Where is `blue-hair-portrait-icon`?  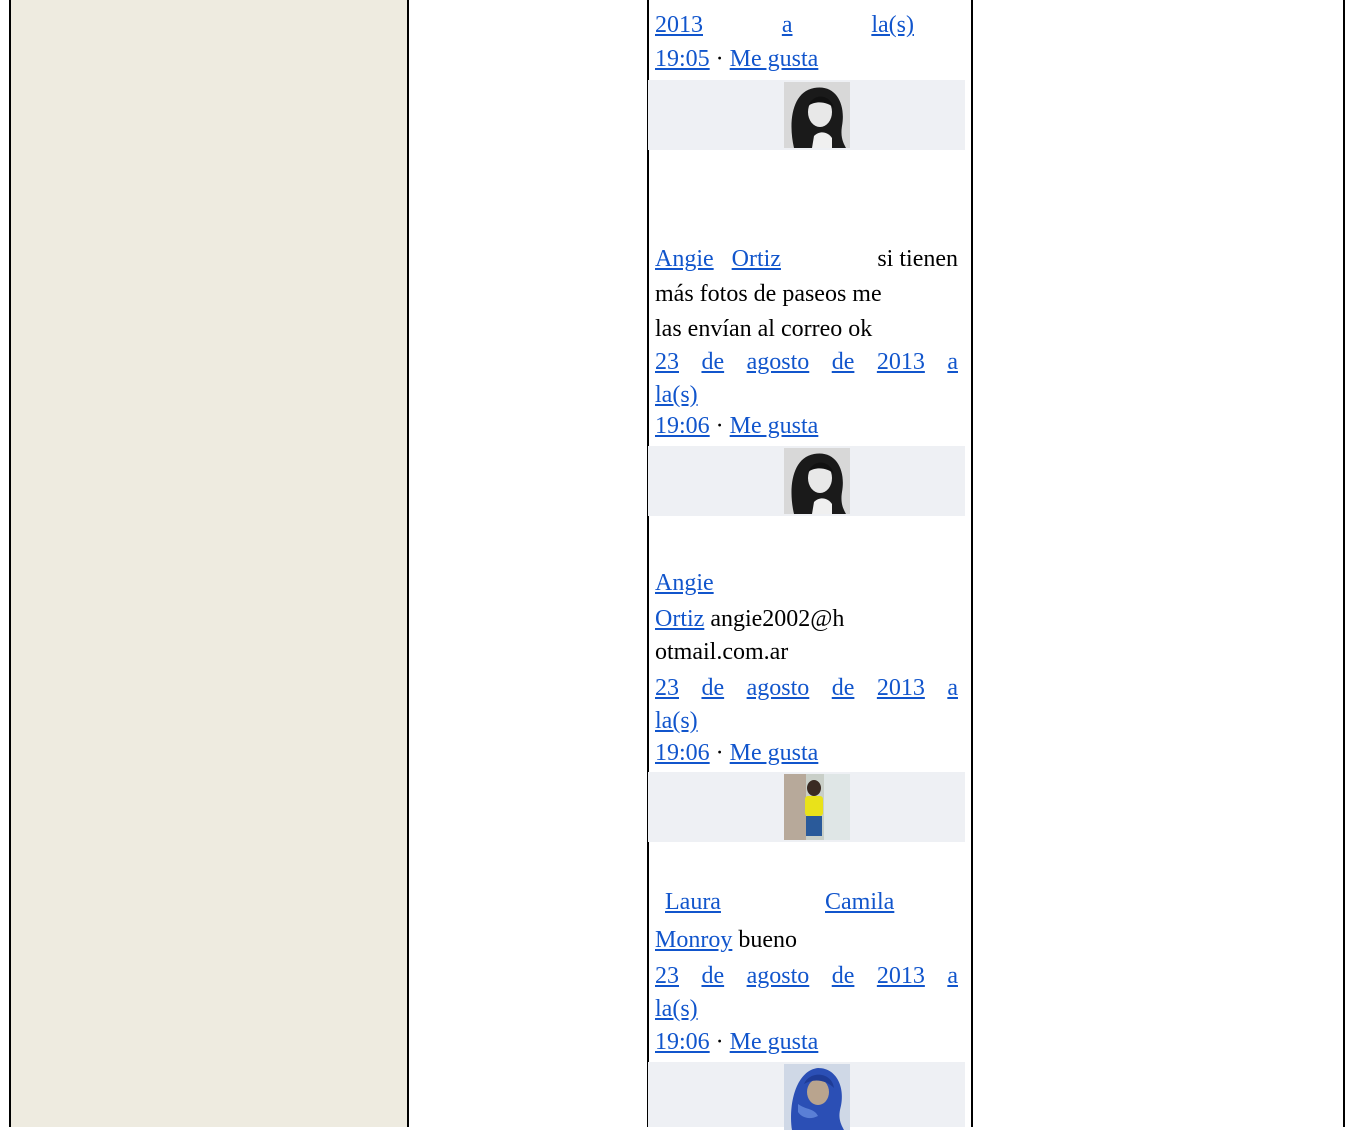
blue-hair-portrait-icon is located at coordinates (817, 1097).